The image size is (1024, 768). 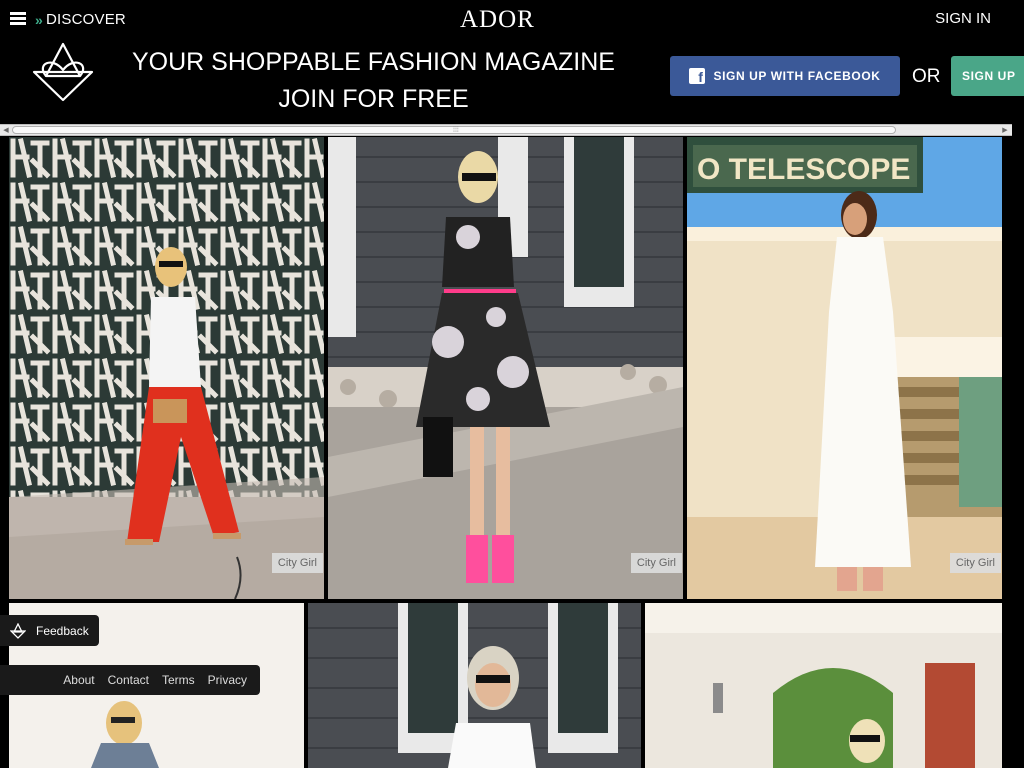 I want to click on footer-links: About Contact Terms Privacy, so click(x=130, y=680).